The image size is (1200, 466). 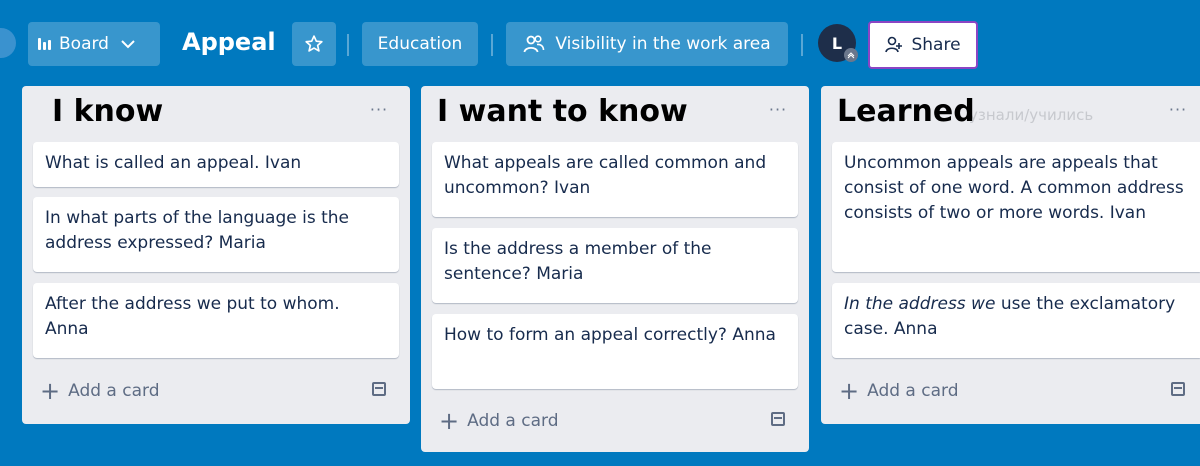 I want to click on share-label: Share, so click(x=936, y=45).